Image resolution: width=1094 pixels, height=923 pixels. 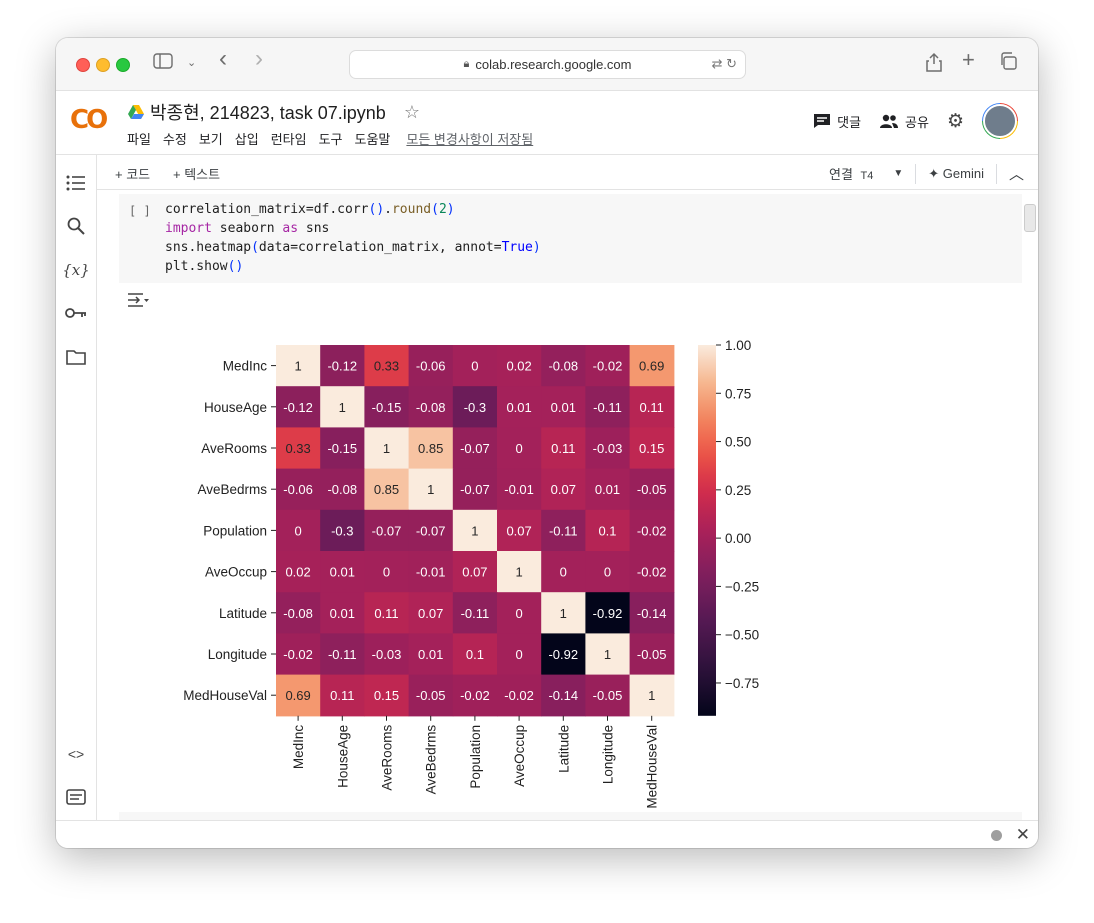 I want to click on gemini-button: ✦ Gemini, so click(x=956, y=174).